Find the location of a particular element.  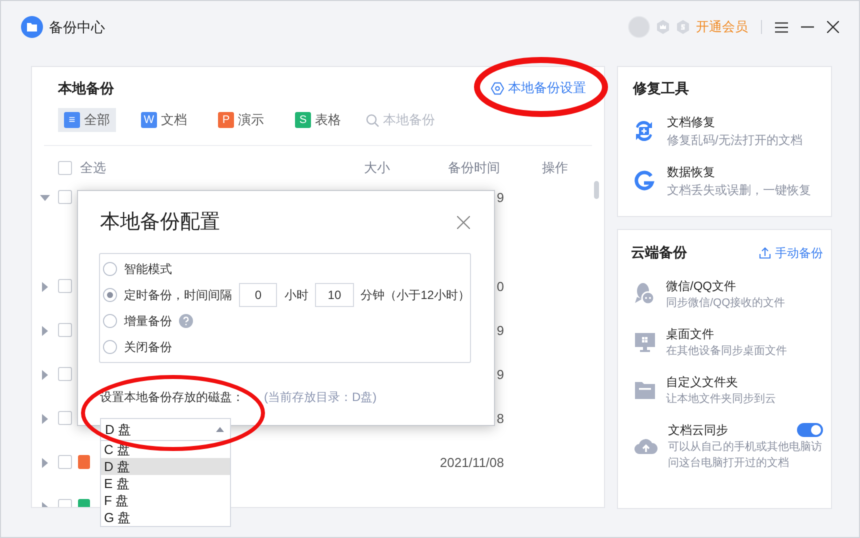

manual-backup-link: 手动备份 is located at coordinates (791, 253).